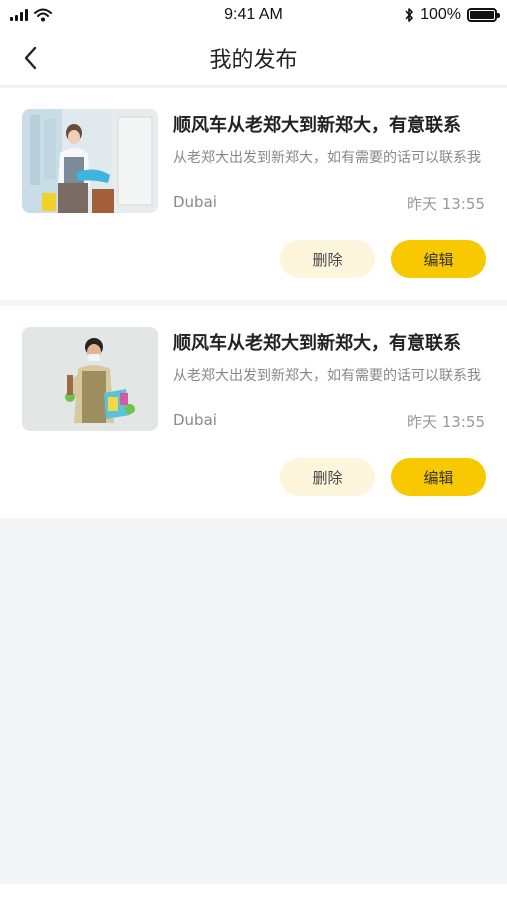  I want to click on status-right: 100%, so click(428, 15).